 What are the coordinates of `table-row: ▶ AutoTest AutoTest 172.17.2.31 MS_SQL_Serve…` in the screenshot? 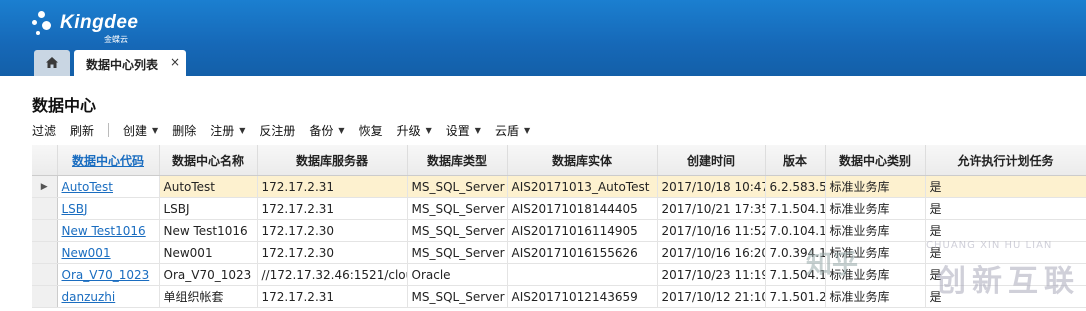 It's located at (559, 186).